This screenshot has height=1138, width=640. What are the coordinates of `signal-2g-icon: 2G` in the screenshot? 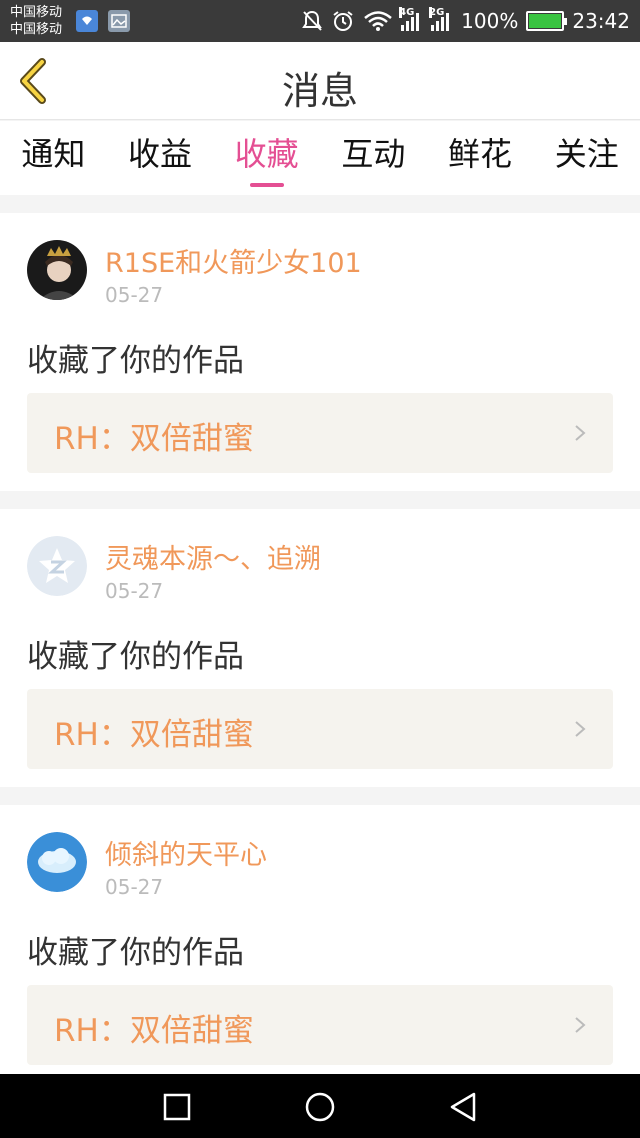 It's located at (441, 19).